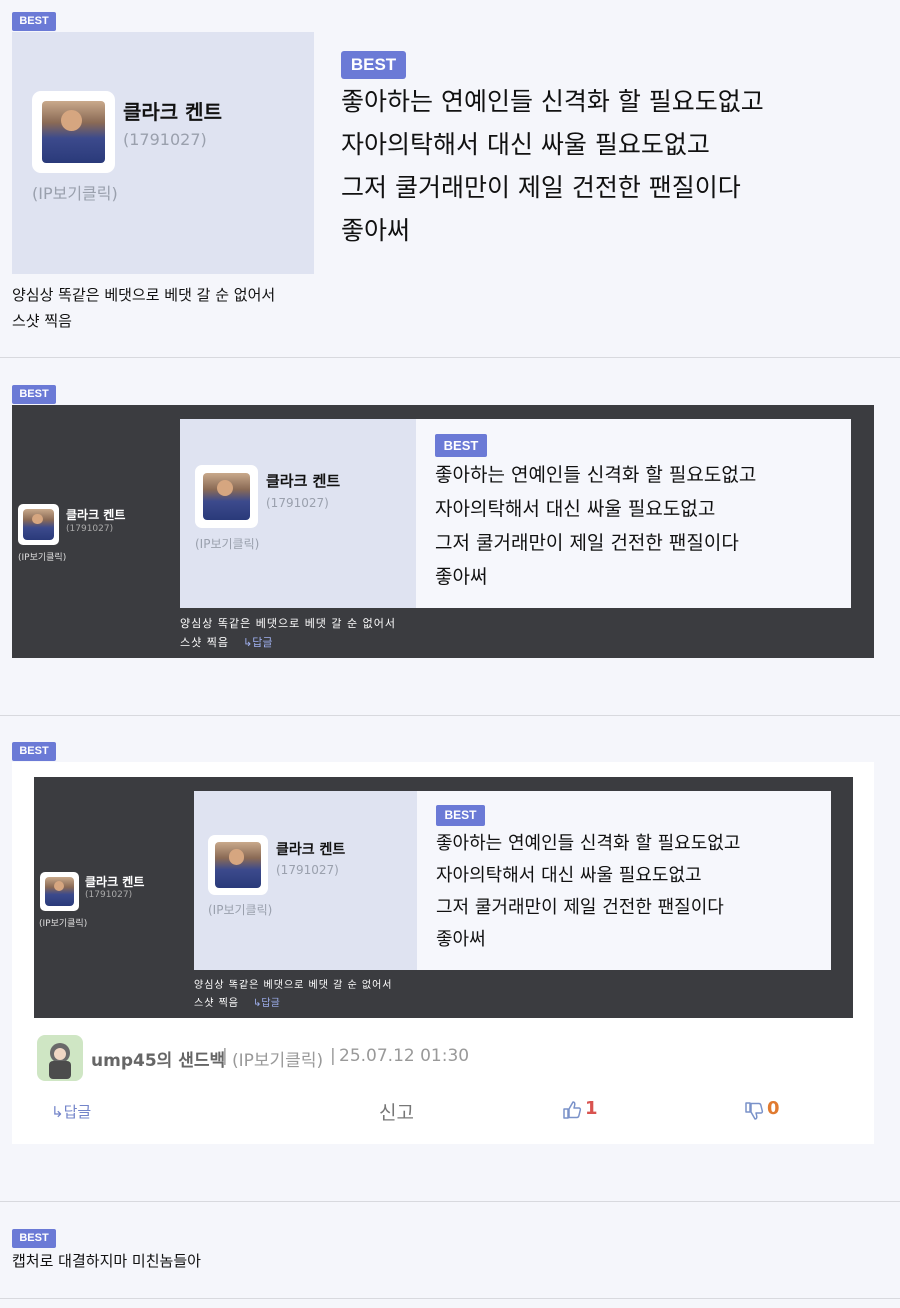 Image resolution: width=900 pixels, height=1308 pixels. I want to click on dislike-count: 0, so click(773, 1108).